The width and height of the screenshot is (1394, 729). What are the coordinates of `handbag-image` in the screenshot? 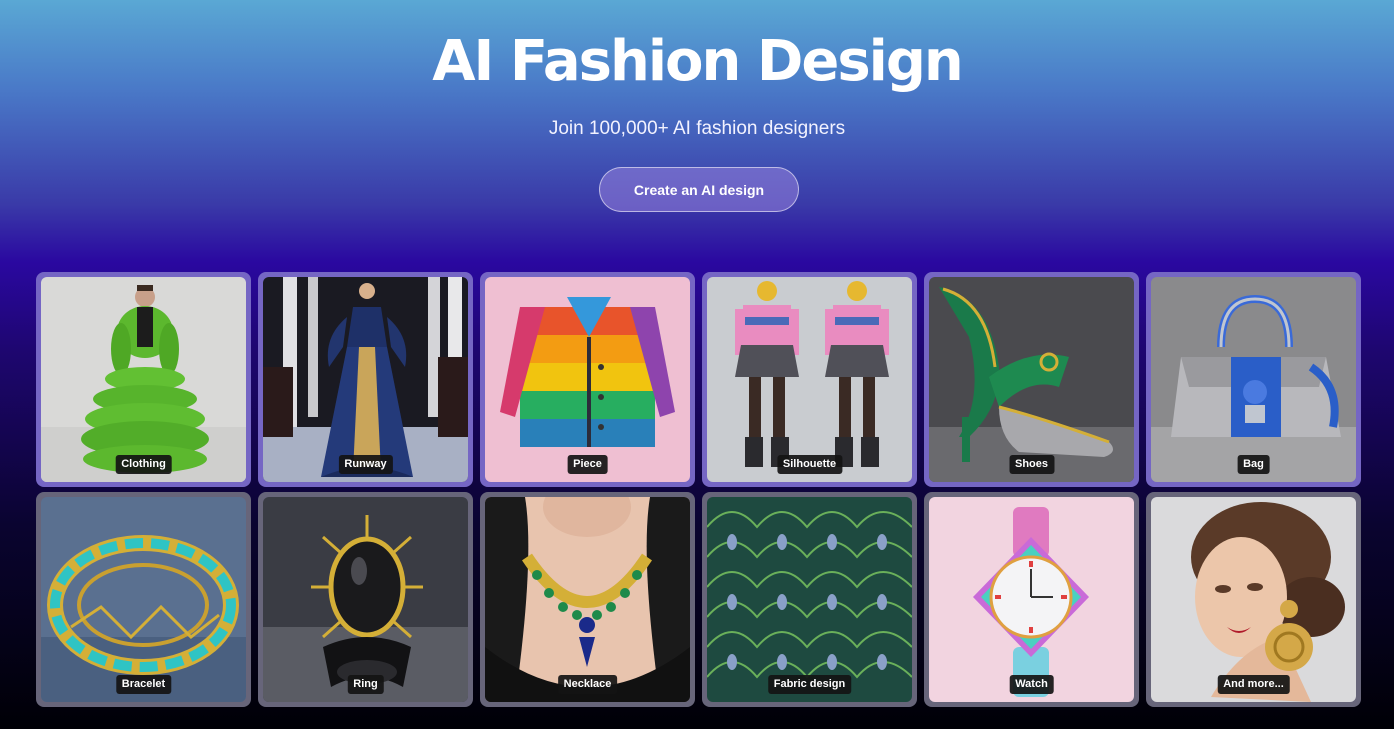 It's located at (1253, 379).